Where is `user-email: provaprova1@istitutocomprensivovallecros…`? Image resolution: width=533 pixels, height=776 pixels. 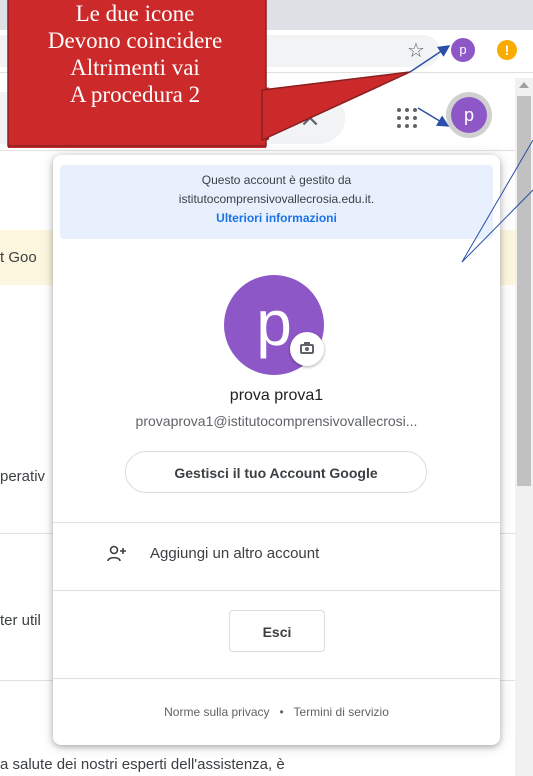 user-email: provaprova1@istitutocomprensivovallecros… is located at coordinates (276, 421).